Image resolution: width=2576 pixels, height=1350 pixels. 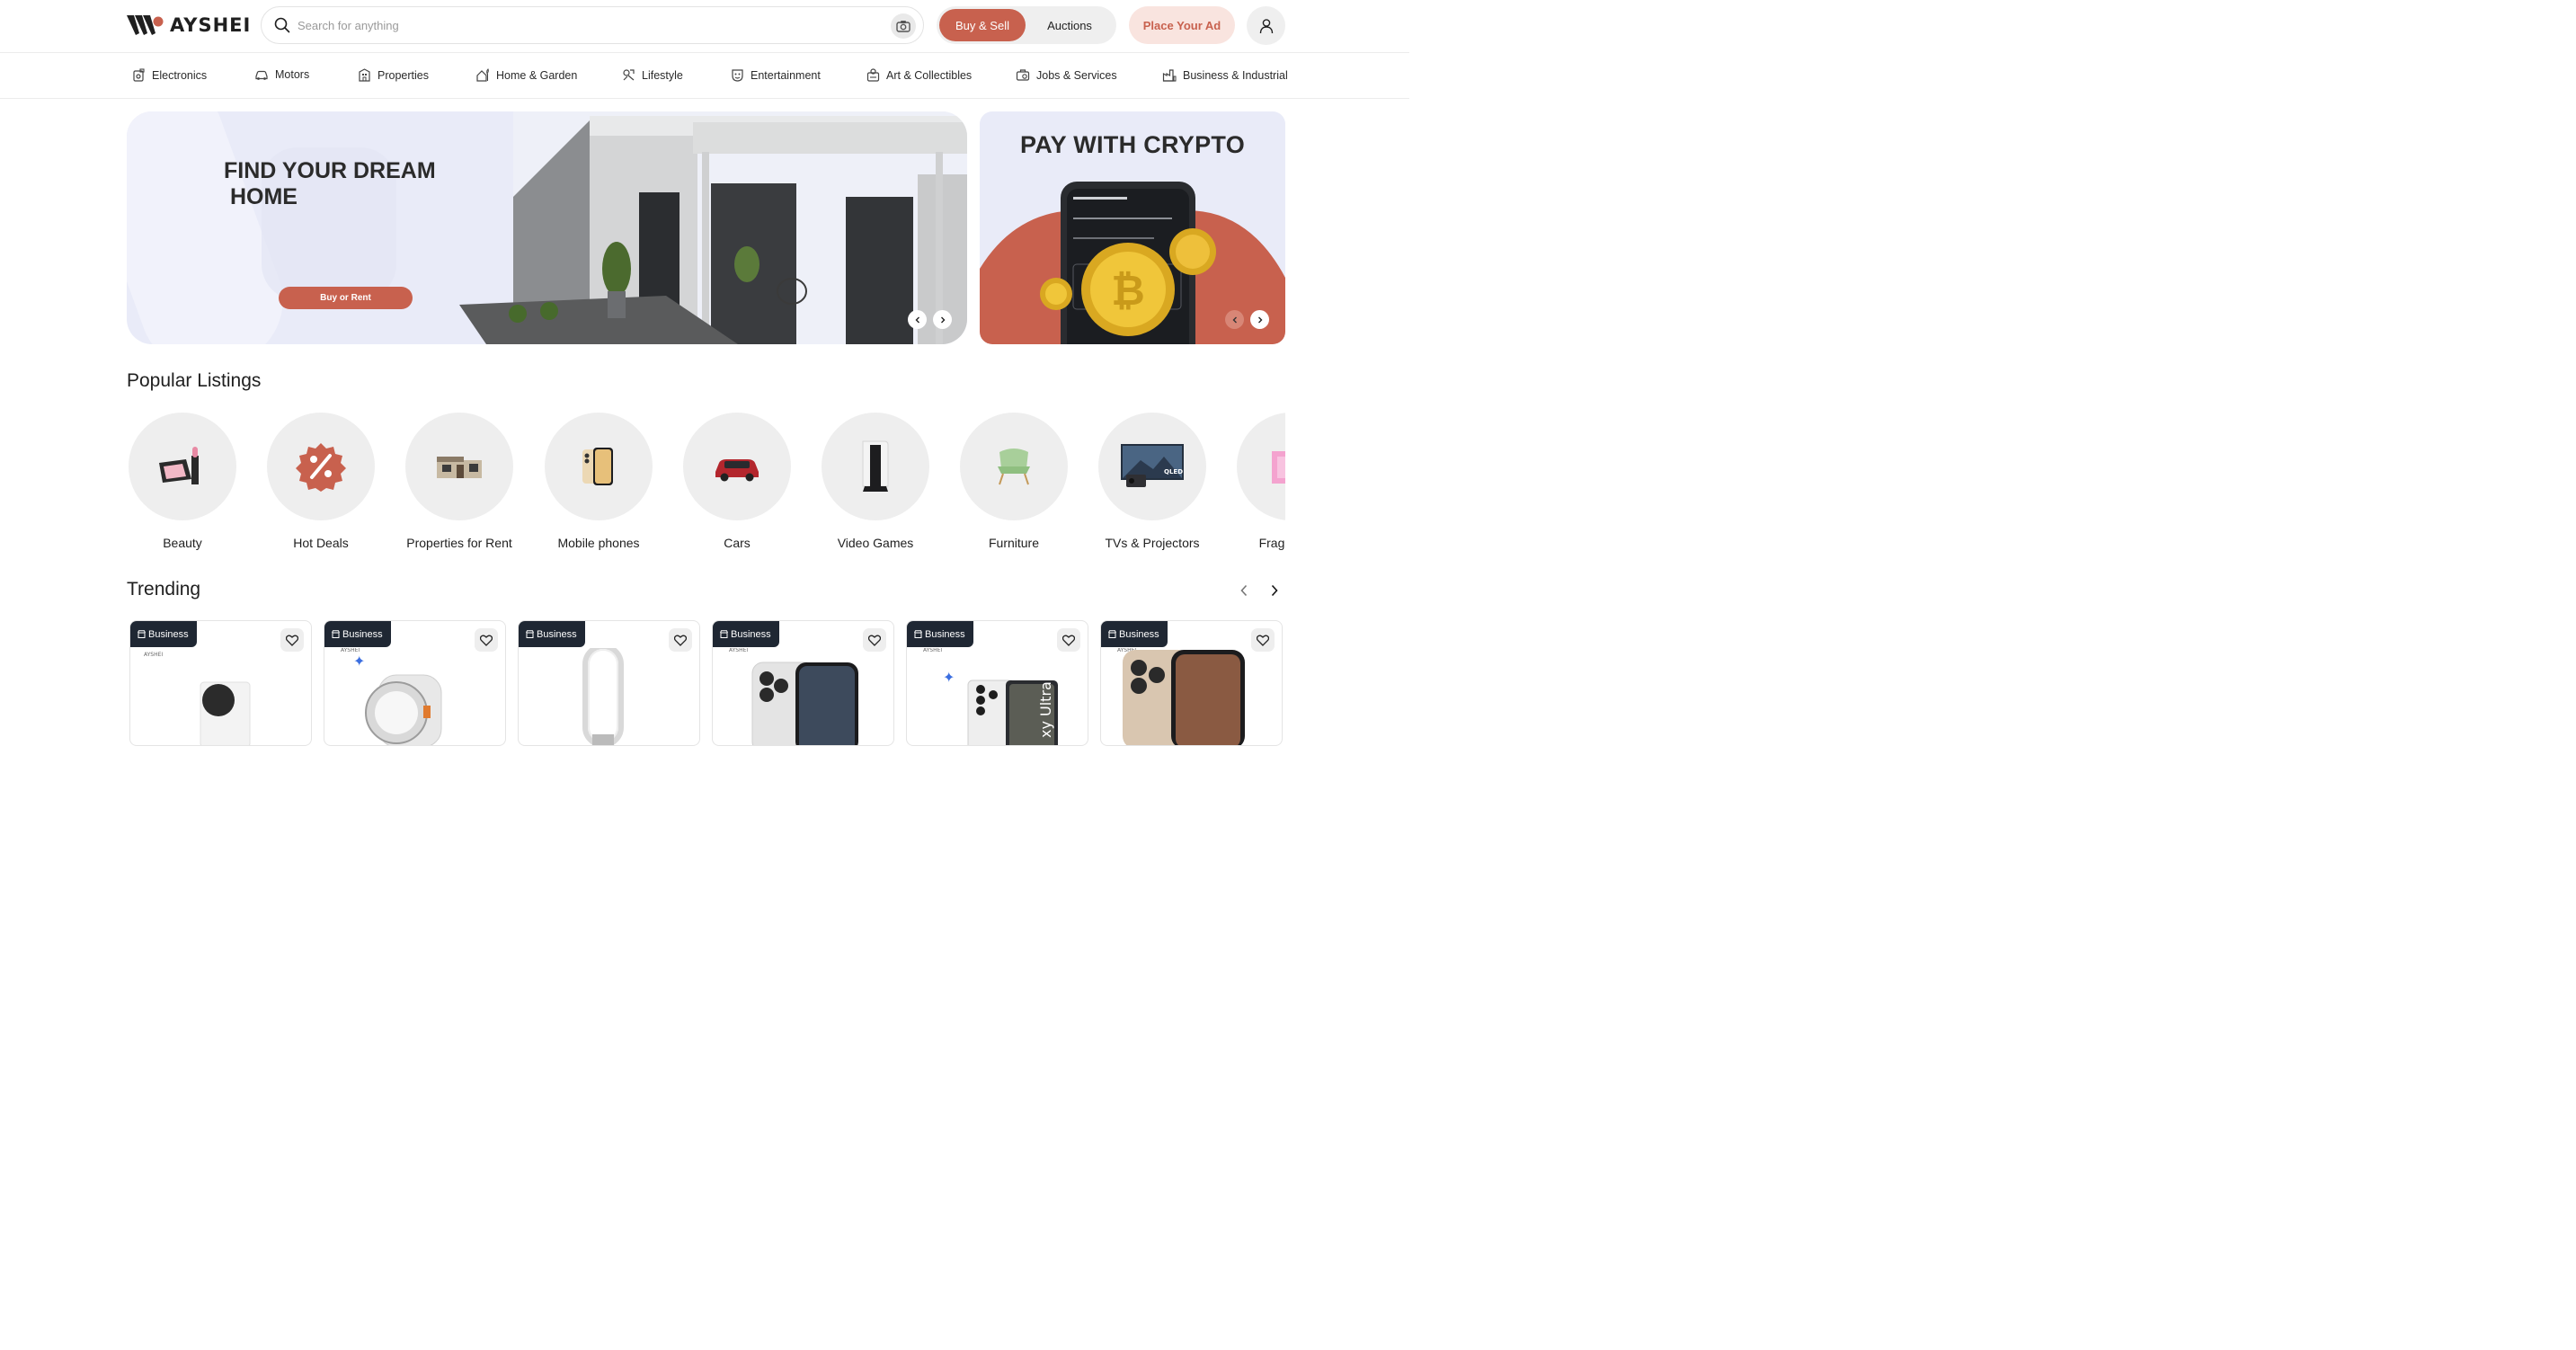 What do you see at coordinates (459, 481) in the screenshot?
I see `listing-properties-for-rent: Properties for Rent` at bounding box center [459, 481].